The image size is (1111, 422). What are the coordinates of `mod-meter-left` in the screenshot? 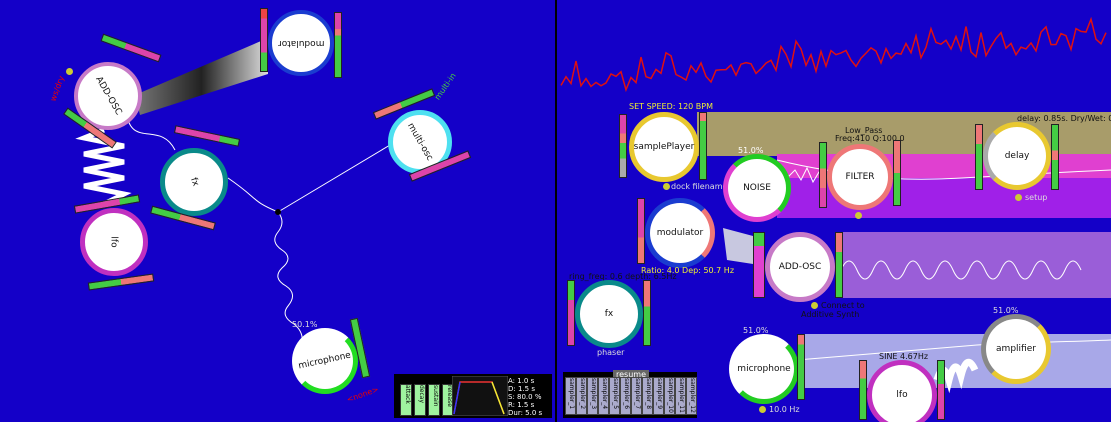 It's located at (641, 231).